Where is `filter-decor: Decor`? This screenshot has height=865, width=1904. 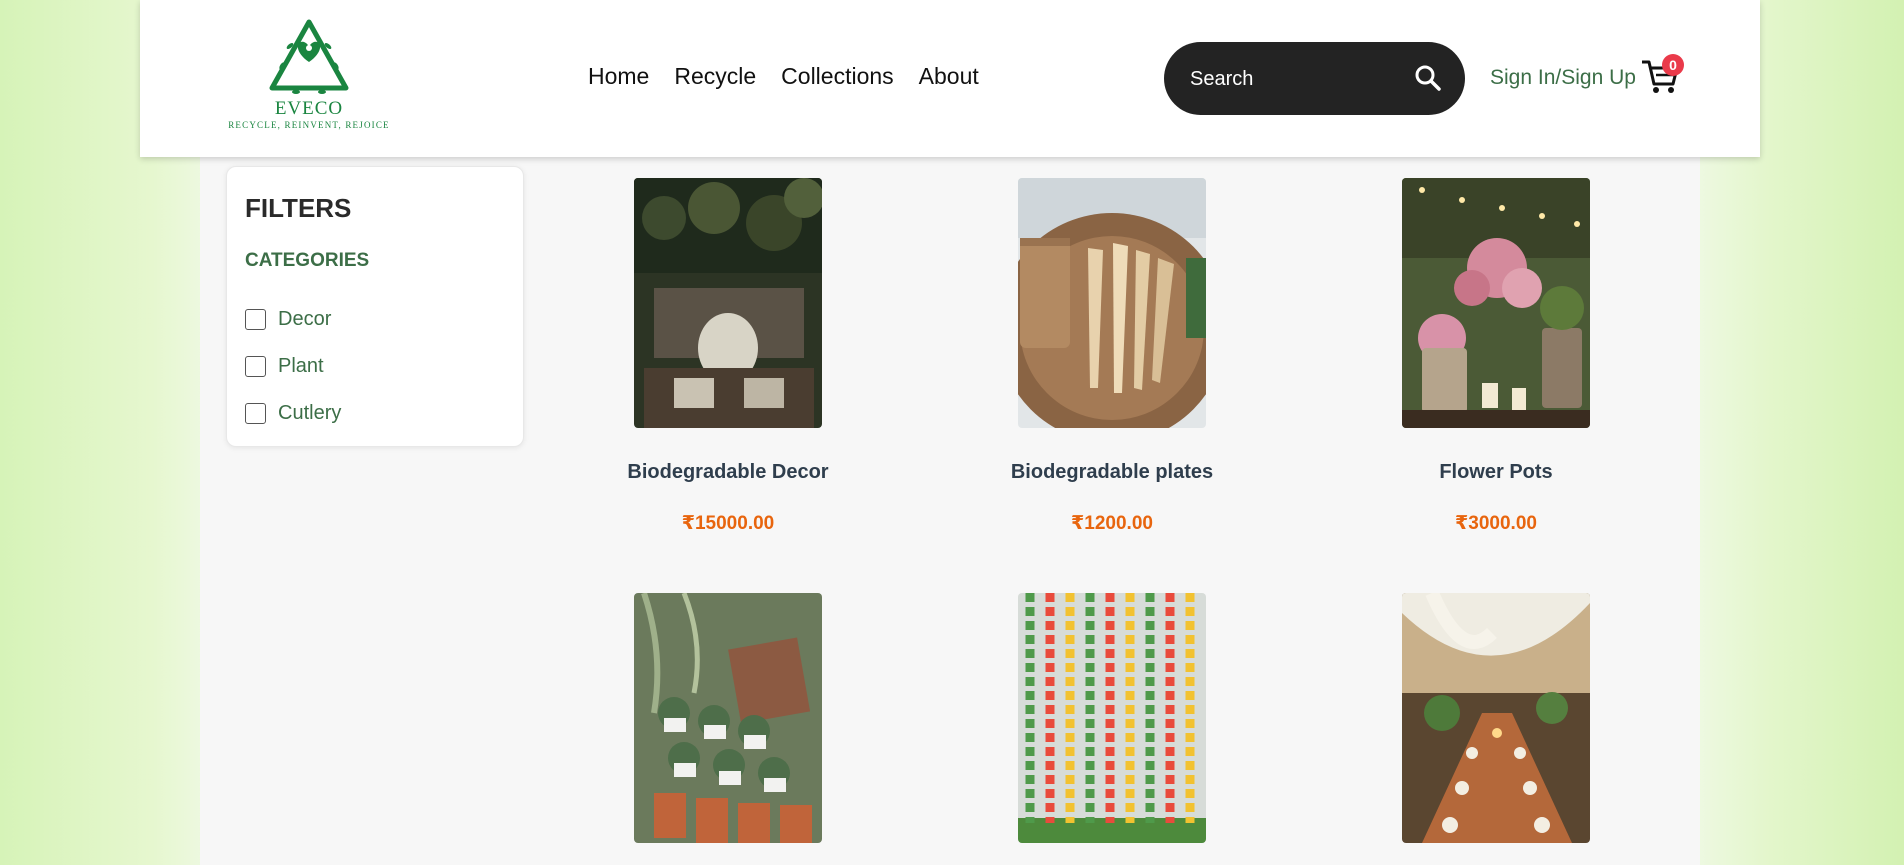 filter-decor: Decor is located at coordinates (288, 319).